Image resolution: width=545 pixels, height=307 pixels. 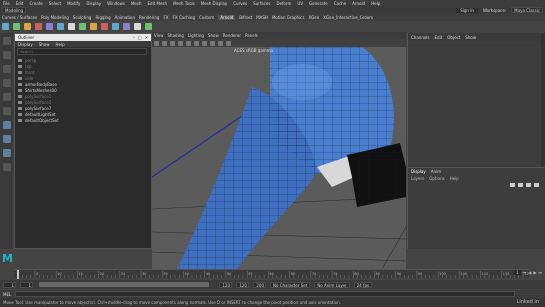 What do you see at coordinates (300, 3) in the screenshot?
I see `menu-item: UV` at bounding box center [300, 3].